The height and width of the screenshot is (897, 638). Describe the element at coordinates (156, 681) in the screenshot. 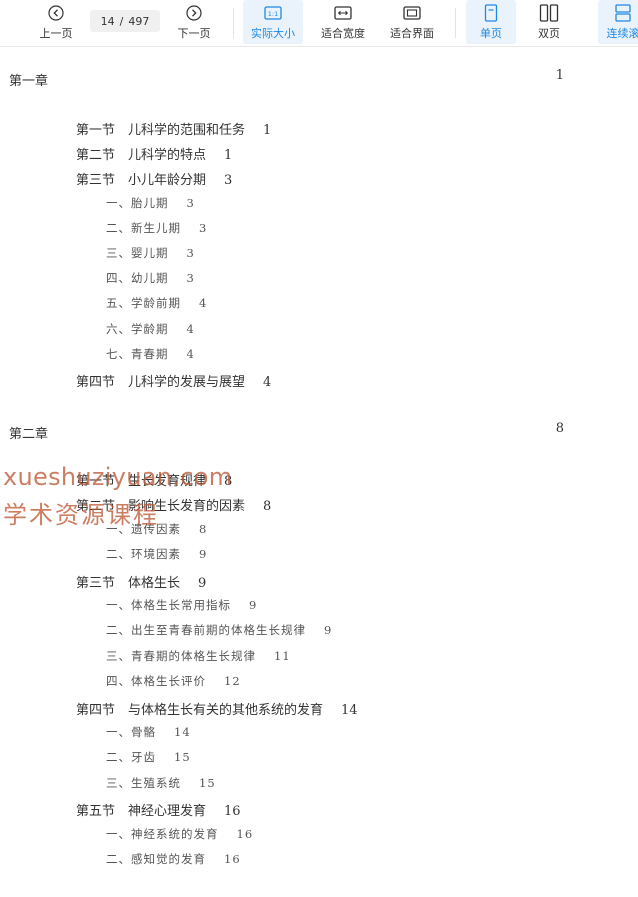

I see `toc-entry-label: 四、体格生长评价` at that location.